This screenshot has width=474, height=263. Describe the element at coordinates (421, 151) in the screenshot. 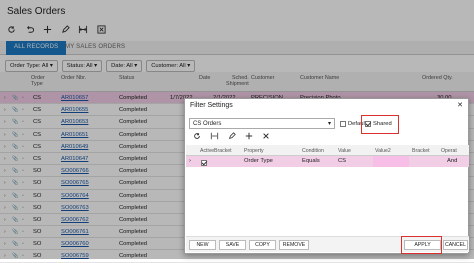

I see `col-bracket-close: Bracket` at that location.